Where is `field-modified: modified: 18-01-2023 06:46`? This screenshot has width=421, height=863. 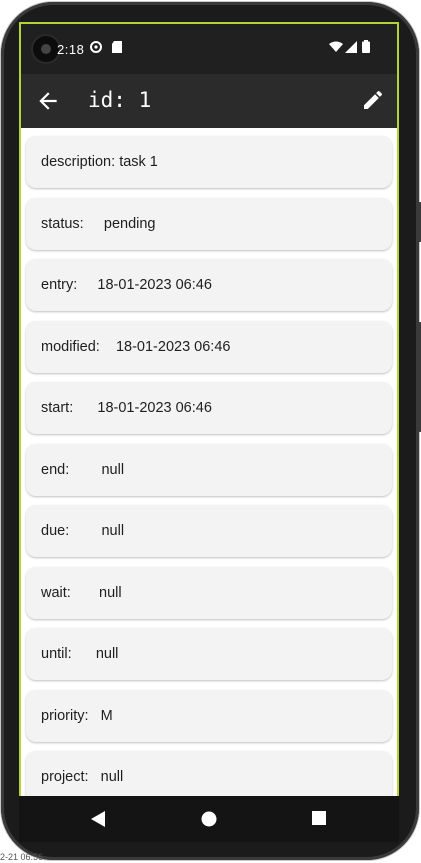 field-modified: modified: 18-01-2023 06:46 is located at coordinates (209, 347).